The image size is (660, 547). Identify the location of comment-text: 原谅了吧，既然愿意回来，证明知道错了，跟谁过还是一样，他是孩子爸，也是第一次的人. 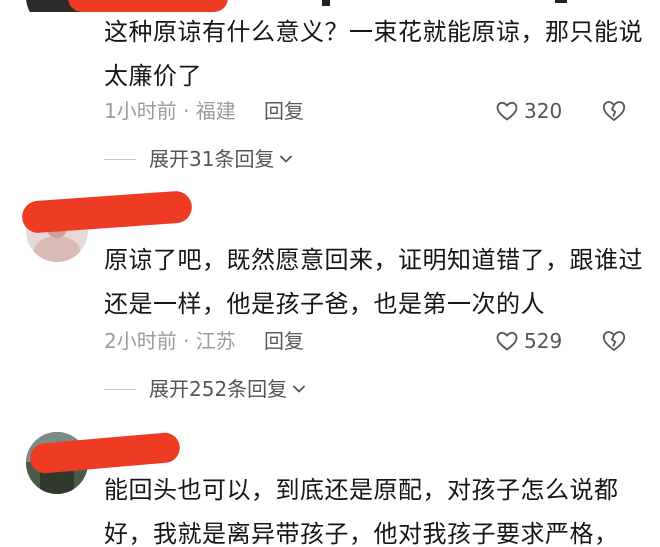
(373, 282).